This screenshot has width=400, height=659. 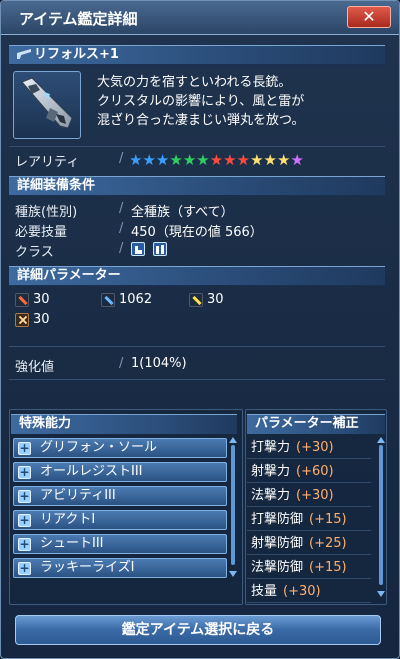 I want to click on skill-label: 必要技量, so click(x=41, y=232).